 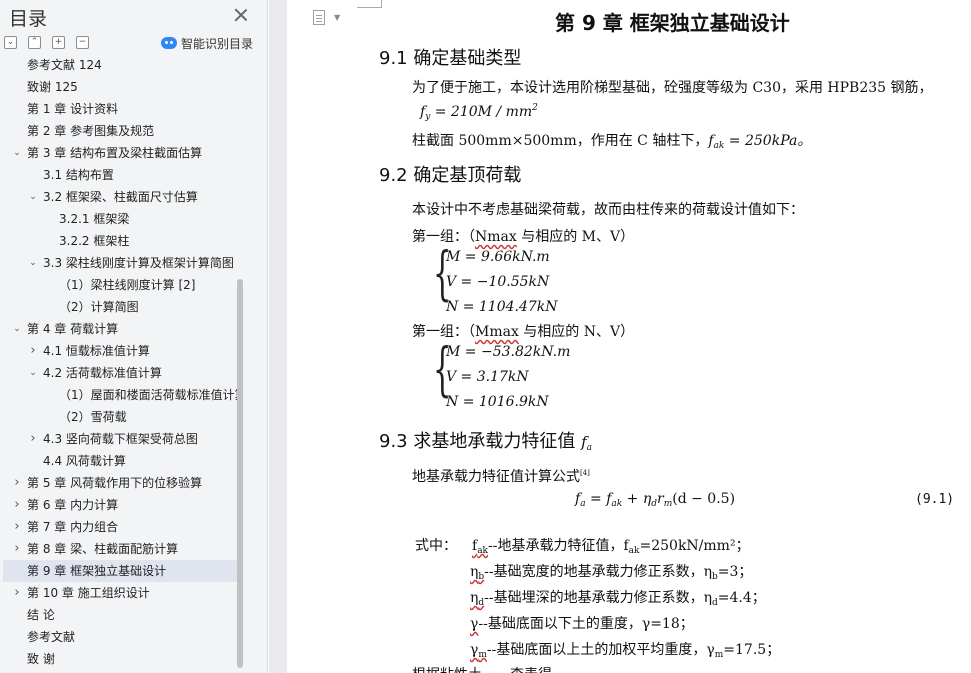 What do you see at coordinates (58, 42) in the screenshot?
I see `add-icon: +` at bounding box center [58, 42].